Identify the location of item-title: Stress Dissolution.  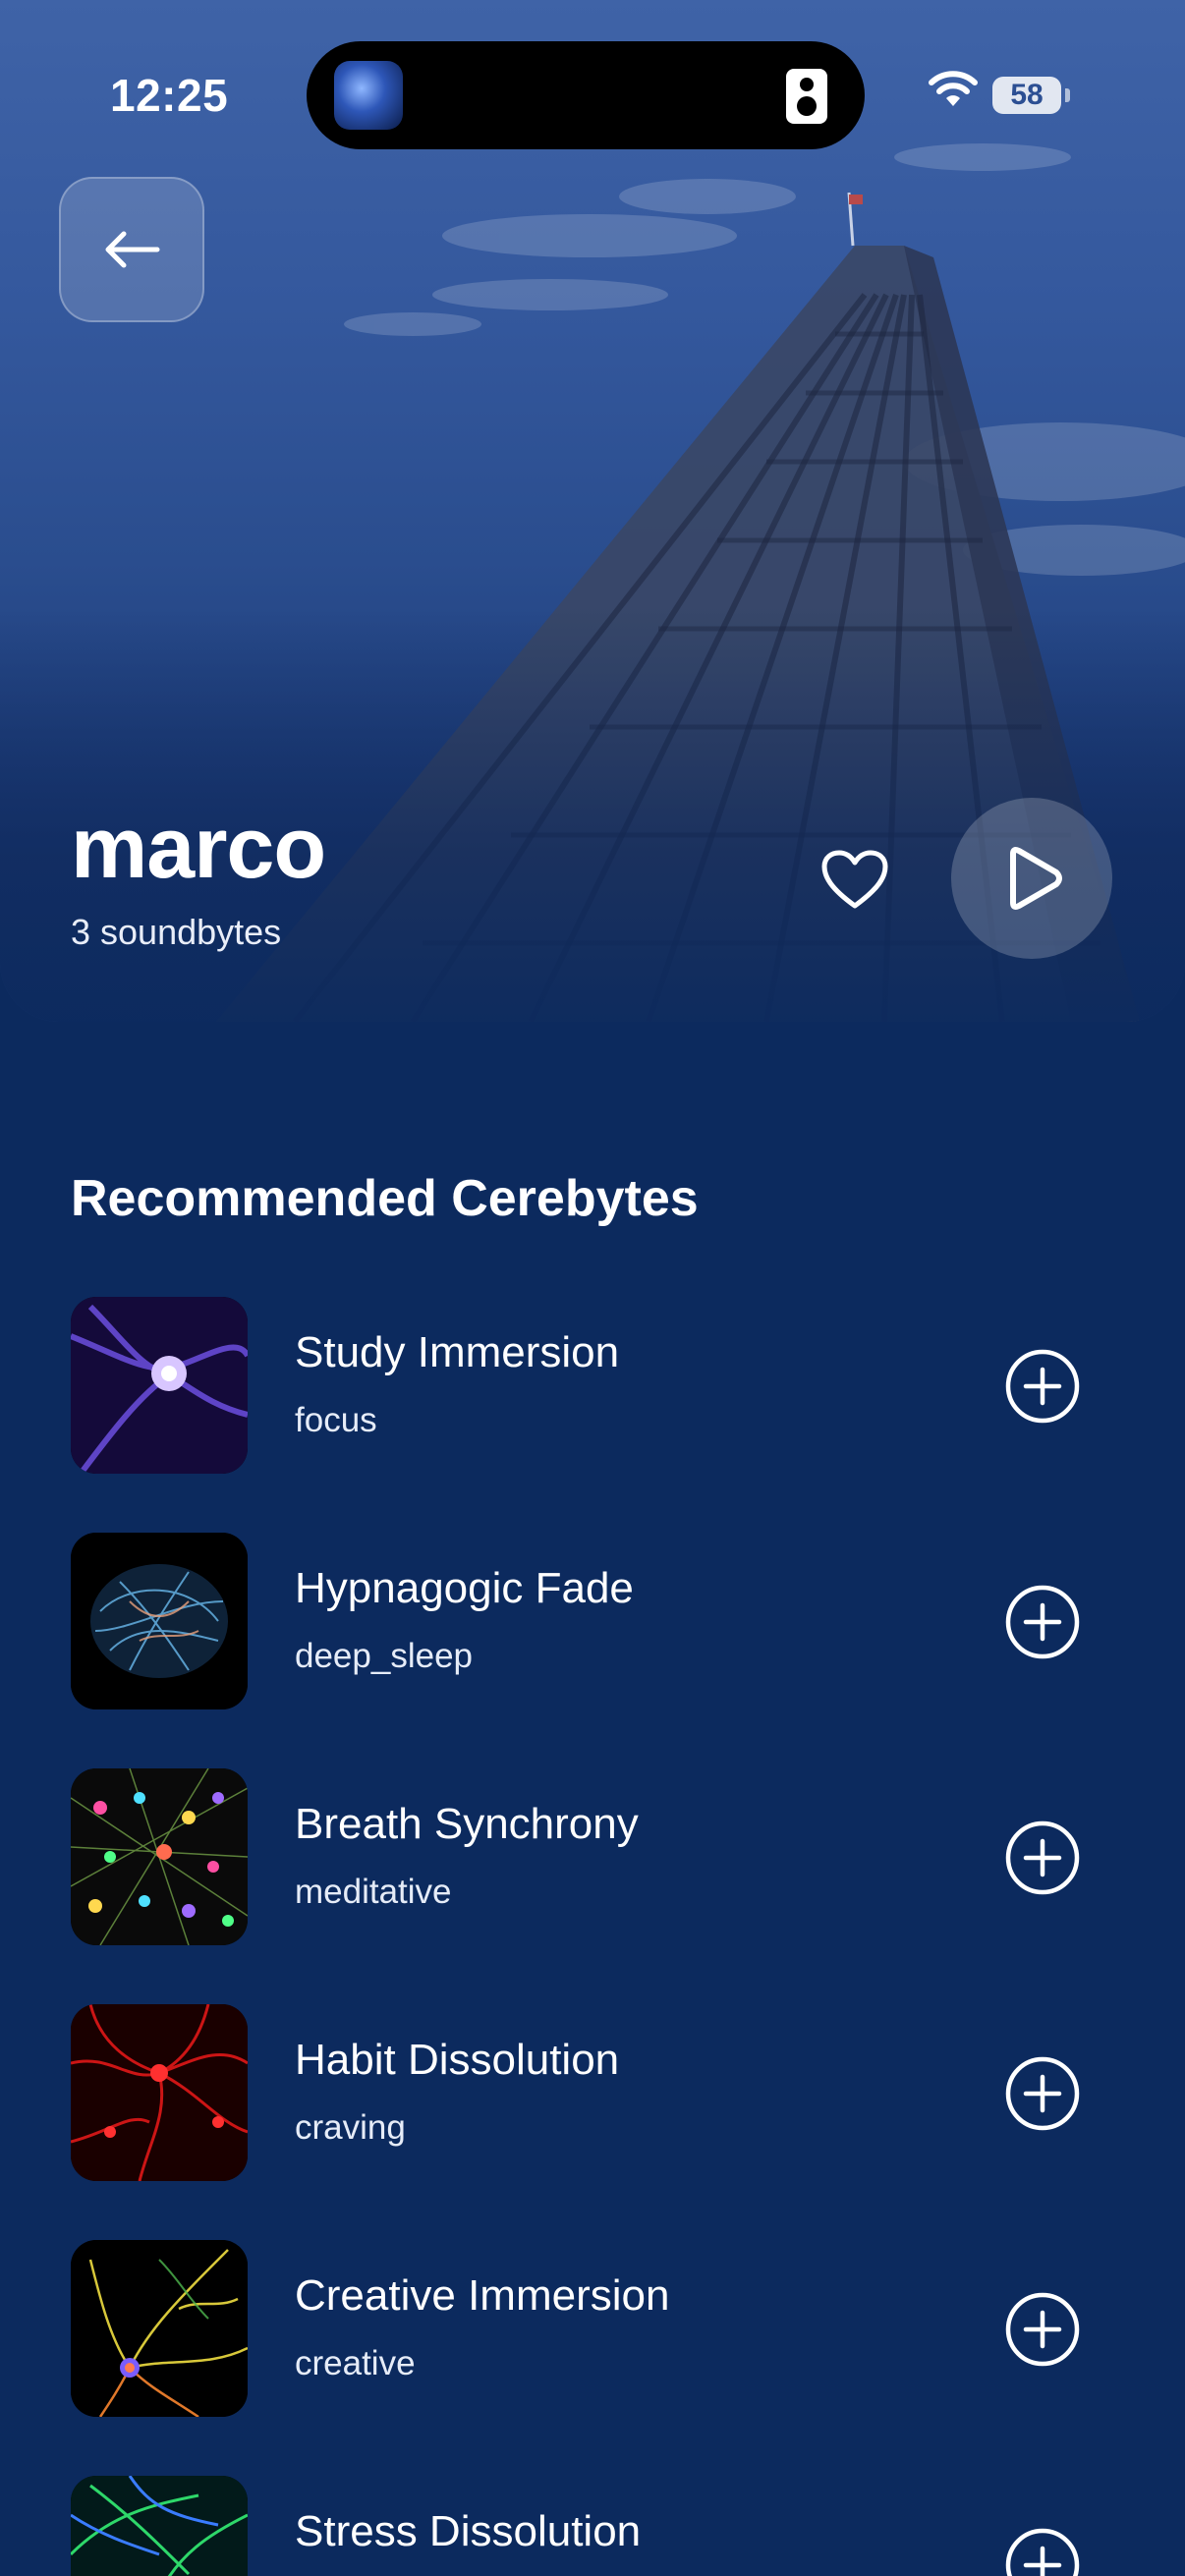
(469, 2531).